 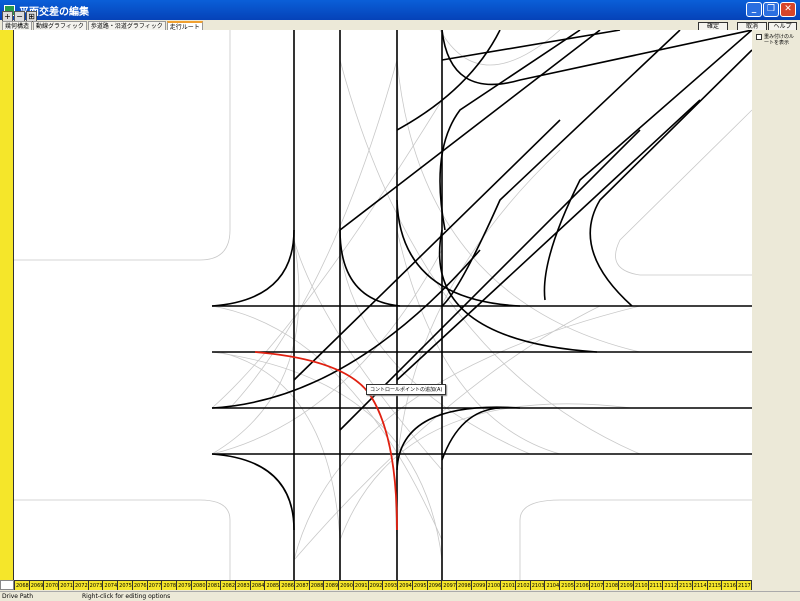 I want to click on ruler-tick-label: 2115, so click(x=714, y=585).